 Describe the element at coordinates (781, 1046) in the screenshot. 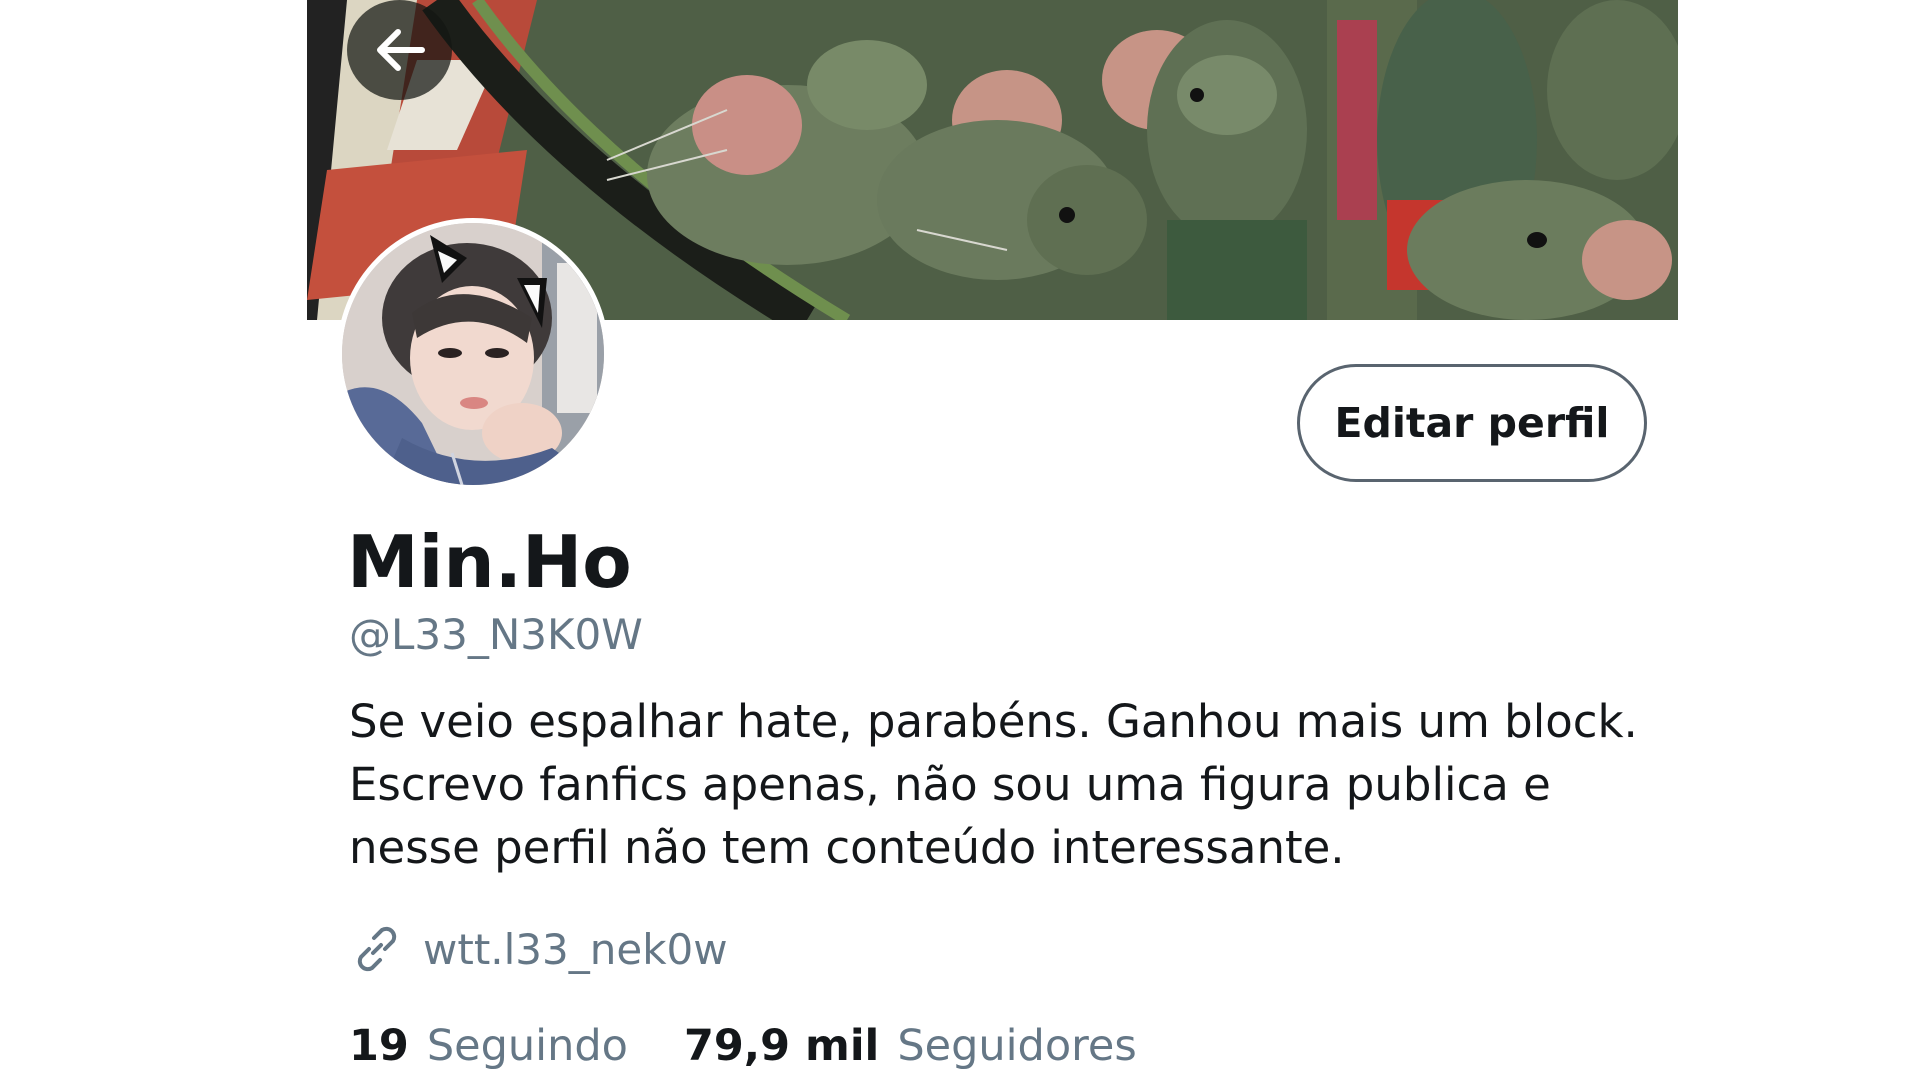

I see `followers-count: 79,9 mil` at that location.